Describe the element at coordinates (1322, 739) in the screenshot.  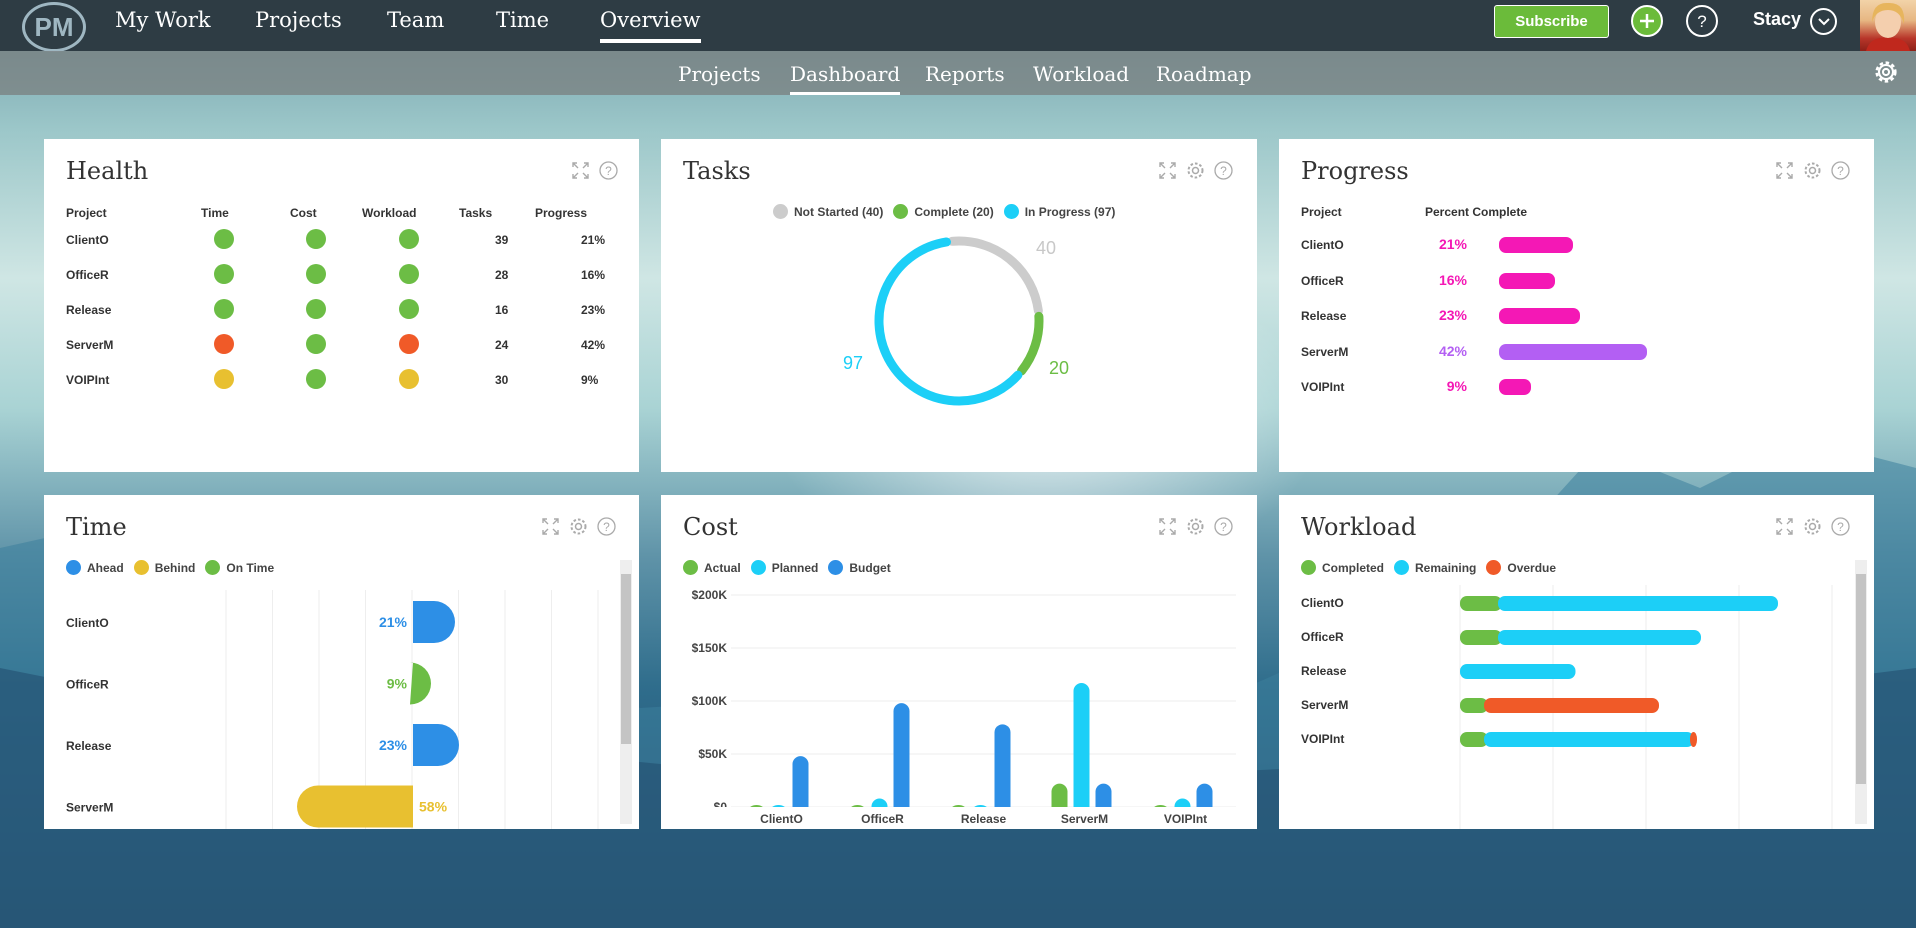
I see `workload-project-label: VOIPInt` at that location.